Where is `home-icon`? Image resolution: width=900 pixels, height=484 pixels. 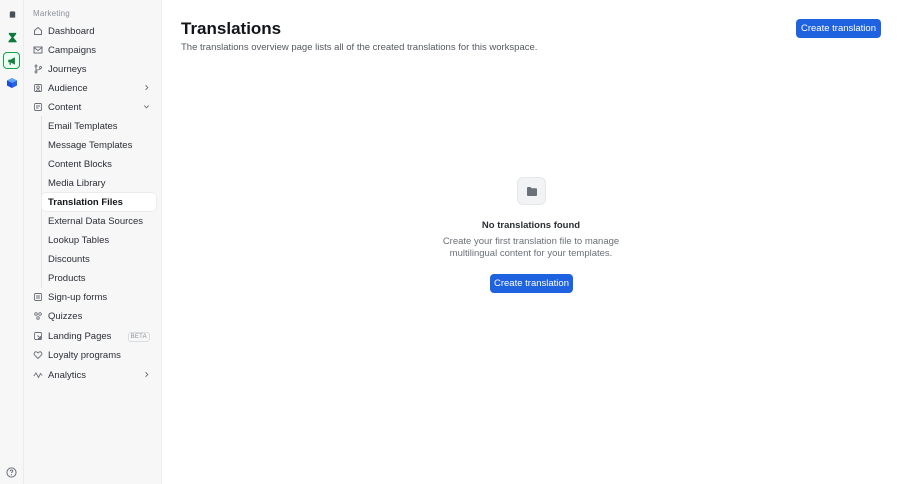 home-icon is located at coordinates (38, 31).